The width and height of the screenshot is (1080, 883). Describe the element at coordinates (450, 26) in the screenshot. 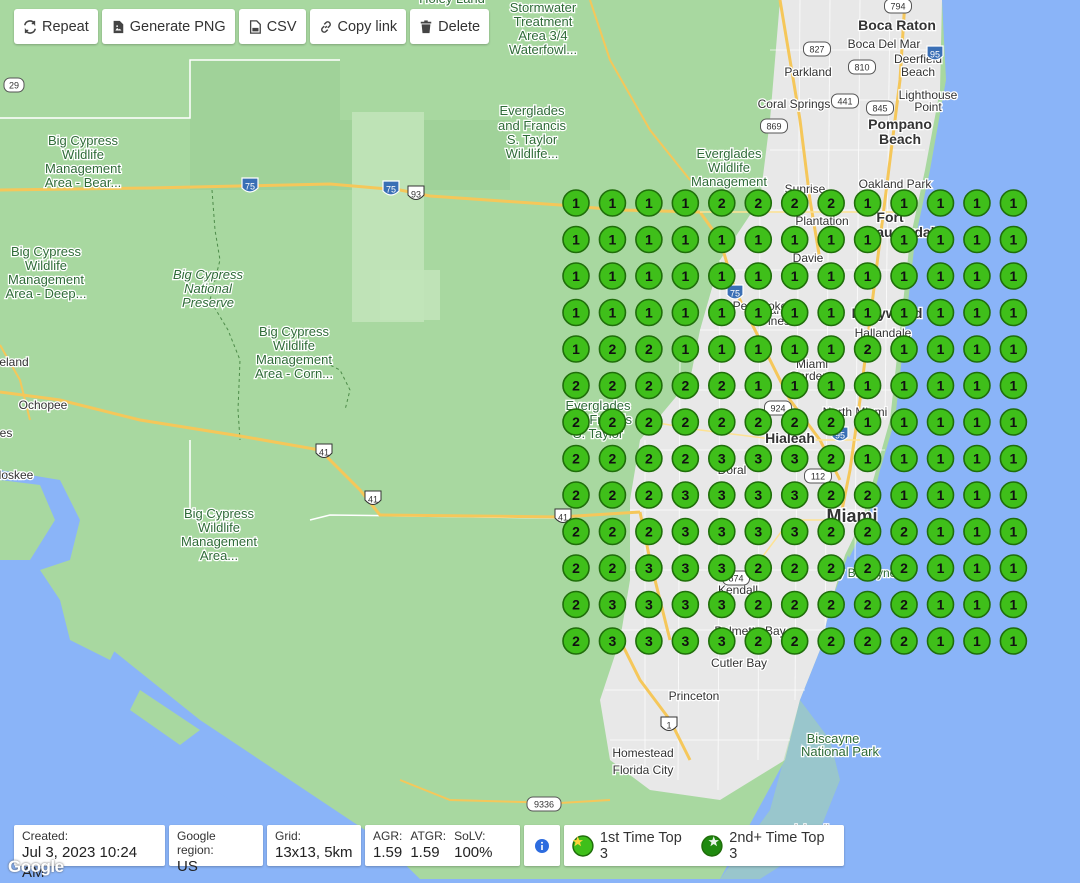

I see `delete-button: Delete` at that location.